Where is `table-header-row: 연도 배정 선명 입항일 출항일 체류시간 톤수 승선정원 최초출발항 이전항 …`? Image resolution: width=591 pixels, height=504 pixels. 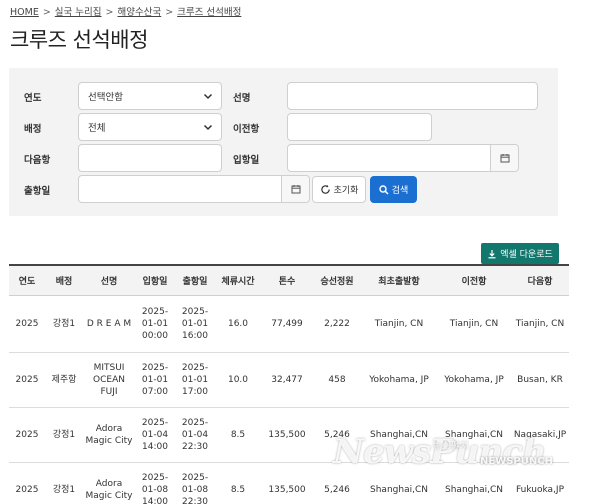 table-header-row: 연도 배정 선명 입항일 출항일 체류시간 톤수 승선정원 최초출발항 이전항 … is located at coordinates (289, 280).